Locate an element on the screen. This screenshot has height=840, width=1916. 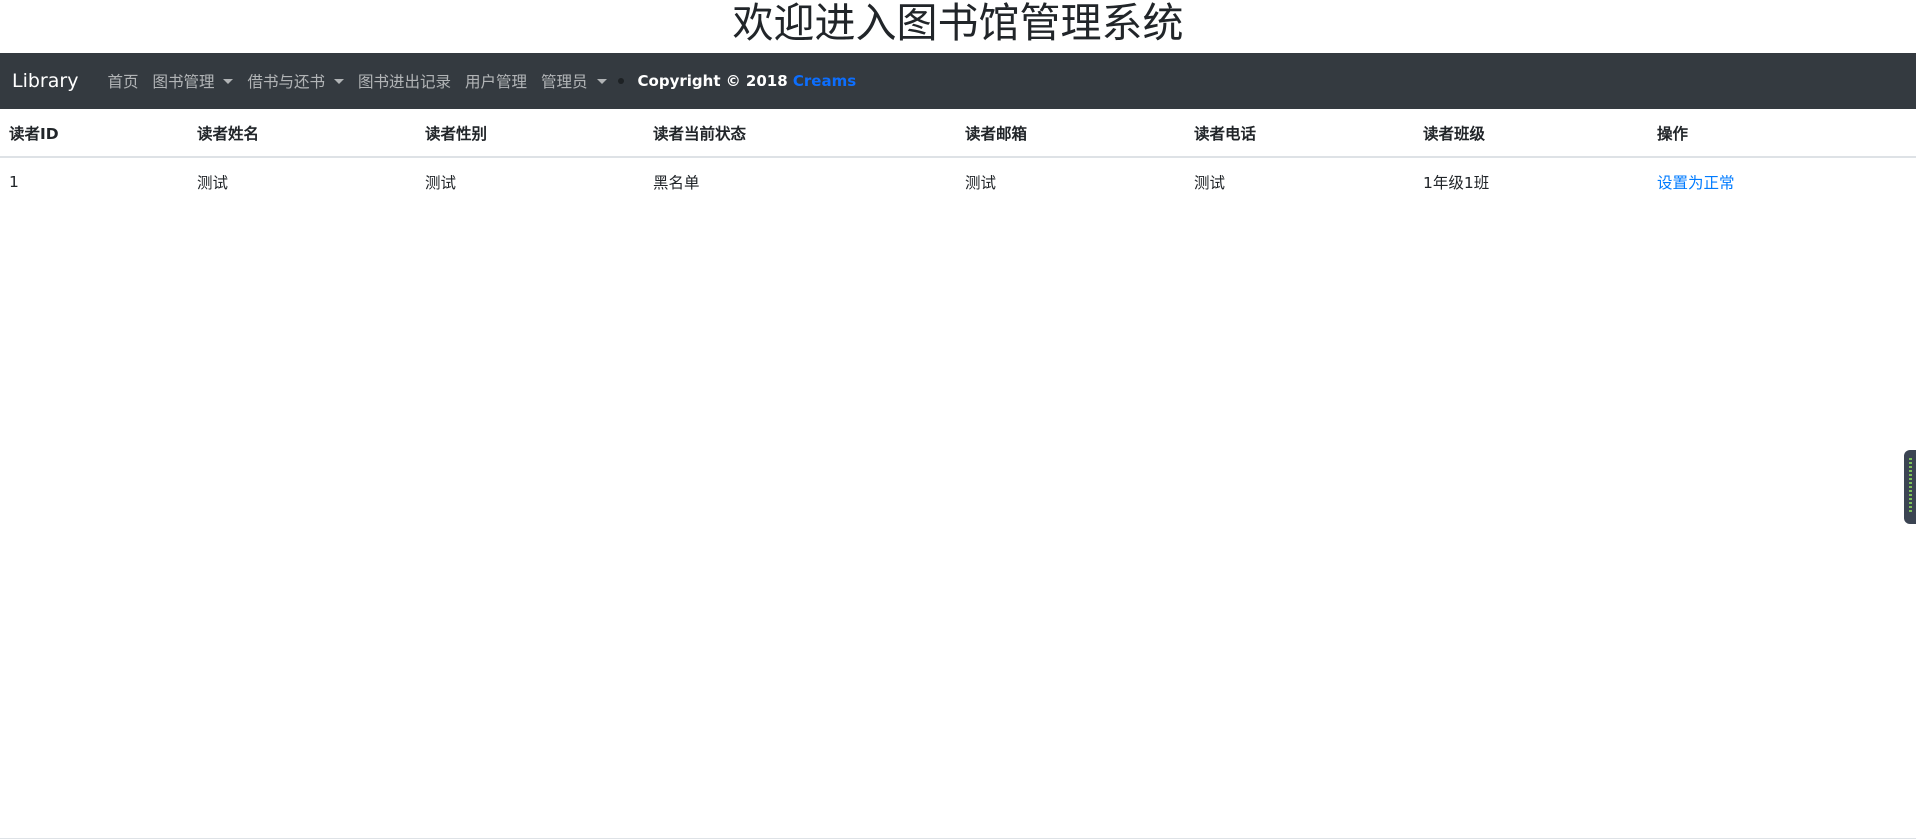
divider is located at coordinates (958, 838).